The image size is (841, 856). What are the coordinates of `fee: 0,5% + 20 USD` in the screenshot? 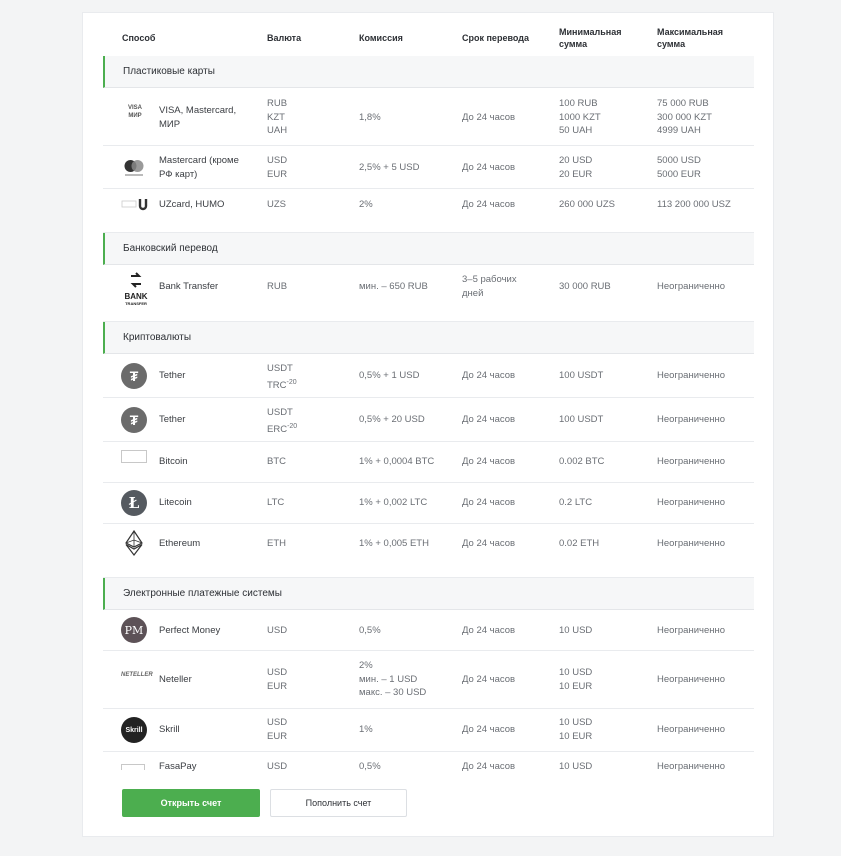 It's located at (392, 419).